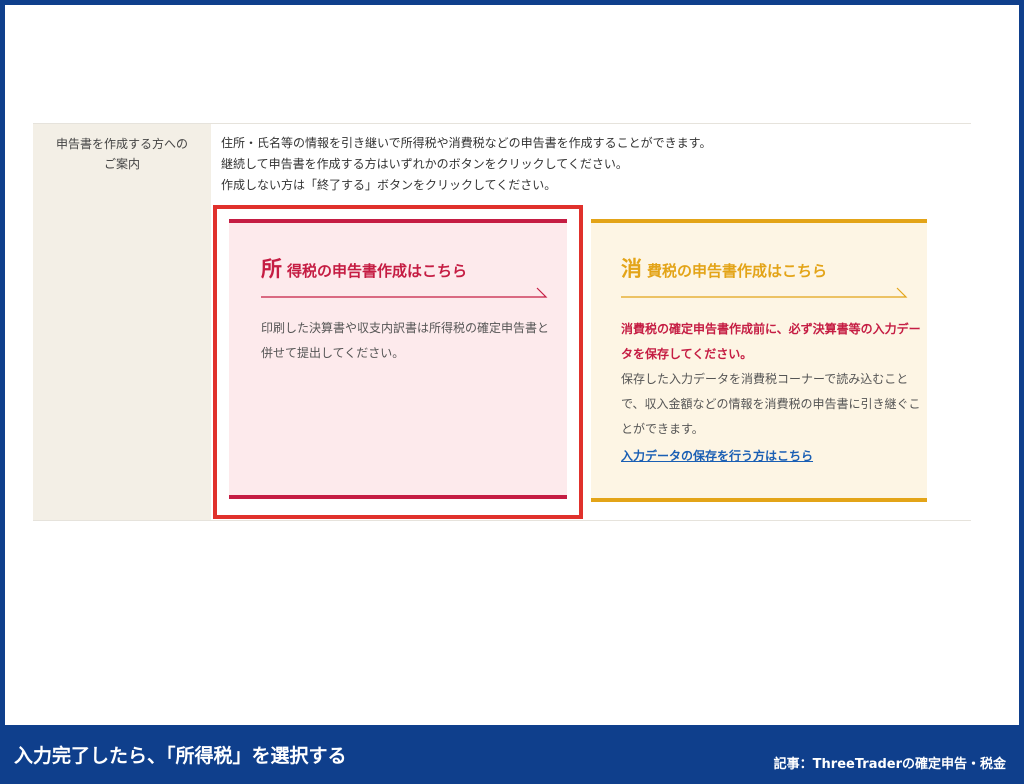 Image resolution: width=1024 pixels, height=784 pixels. What do you see at coordinates (771, 341) in the screenshot?
I see `consumption-tax-warning: 消費税の確定申告書作成前に、必ず決算書等の入力データを保存してください。` at bounding box center [771, 341].